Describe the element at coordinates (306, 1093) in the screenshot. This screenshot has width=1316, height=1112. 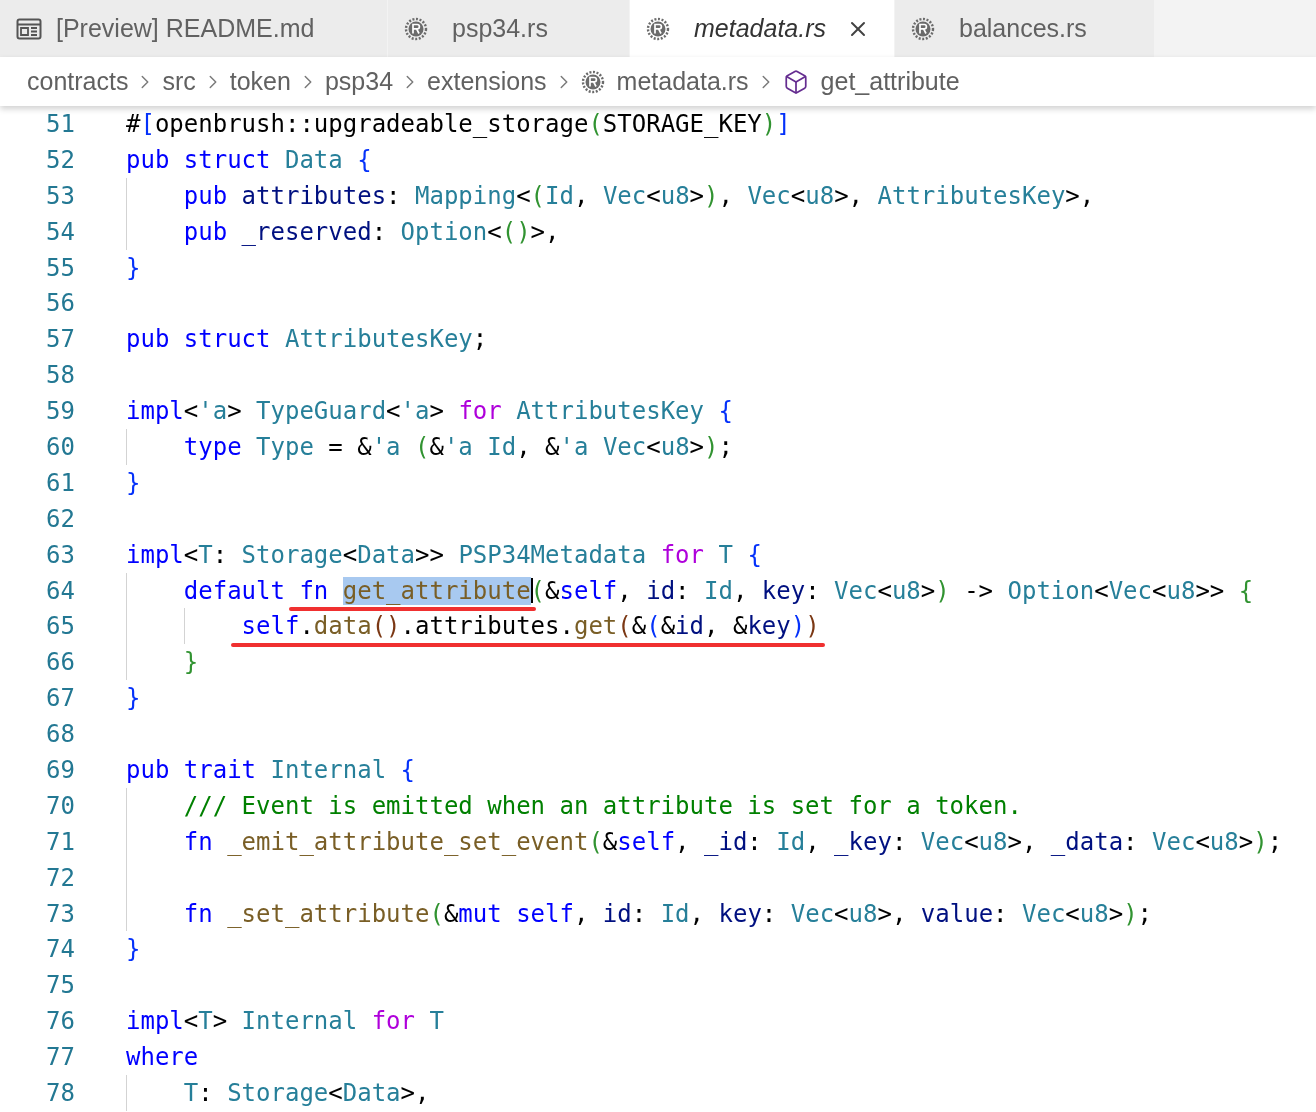
I see `code-line: T: Storage<Data>,` at that location.